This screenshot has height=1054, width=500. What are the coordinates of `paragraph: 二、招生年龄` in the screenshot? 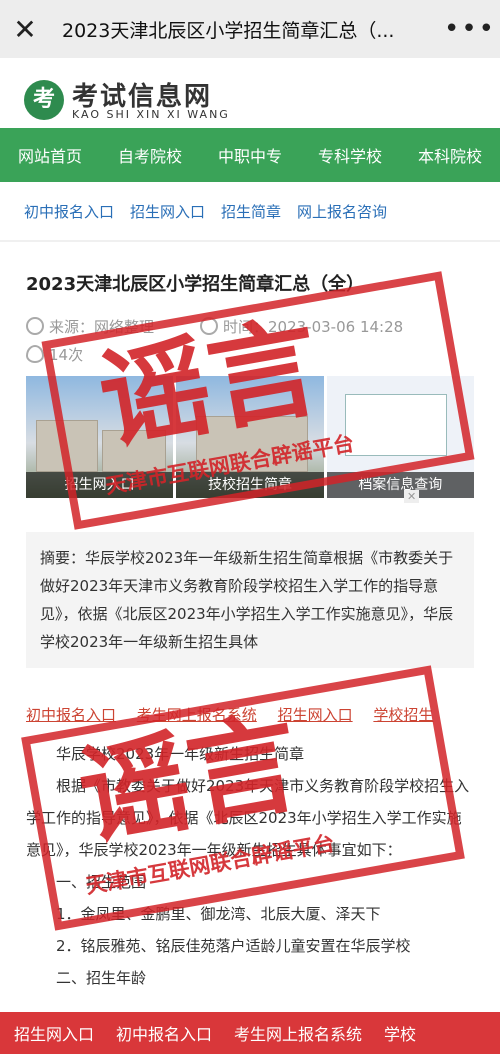 It's located at (86, 978).